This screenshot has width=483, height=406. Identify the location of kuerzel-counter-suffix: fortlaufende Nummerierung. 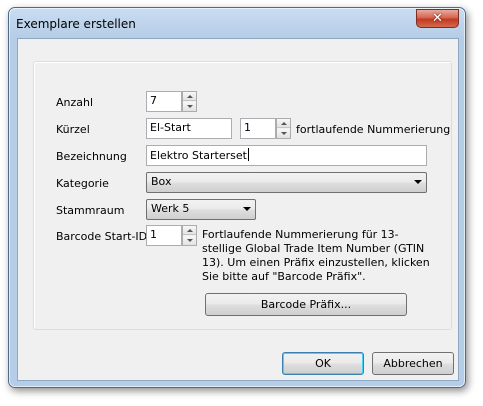
(373, 129).